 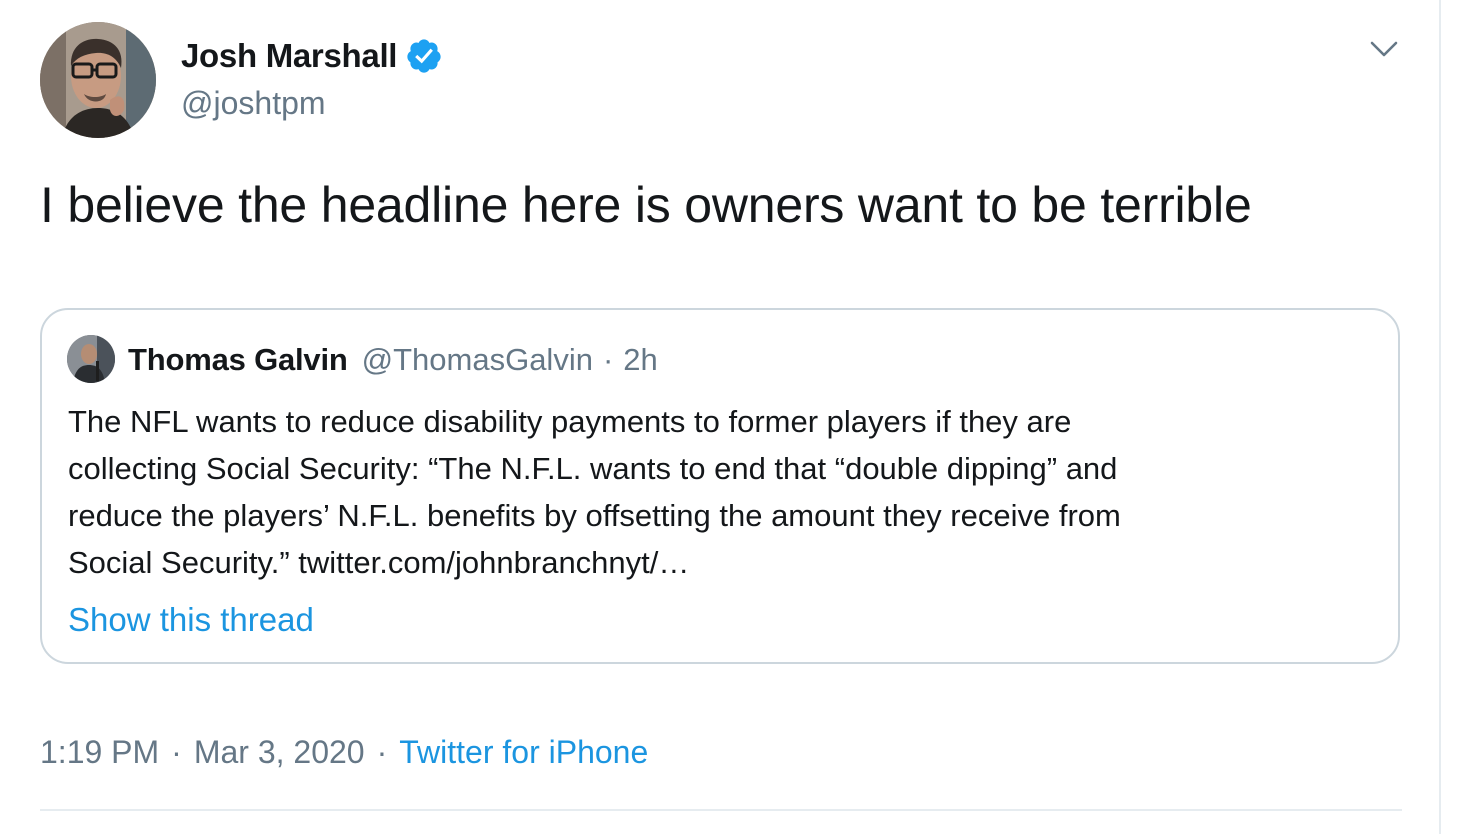 What do you see at coordinates (99, 752) in the screenshot?
I see `tweet-time: 1:19 PM` at bounding box center [99, 752].